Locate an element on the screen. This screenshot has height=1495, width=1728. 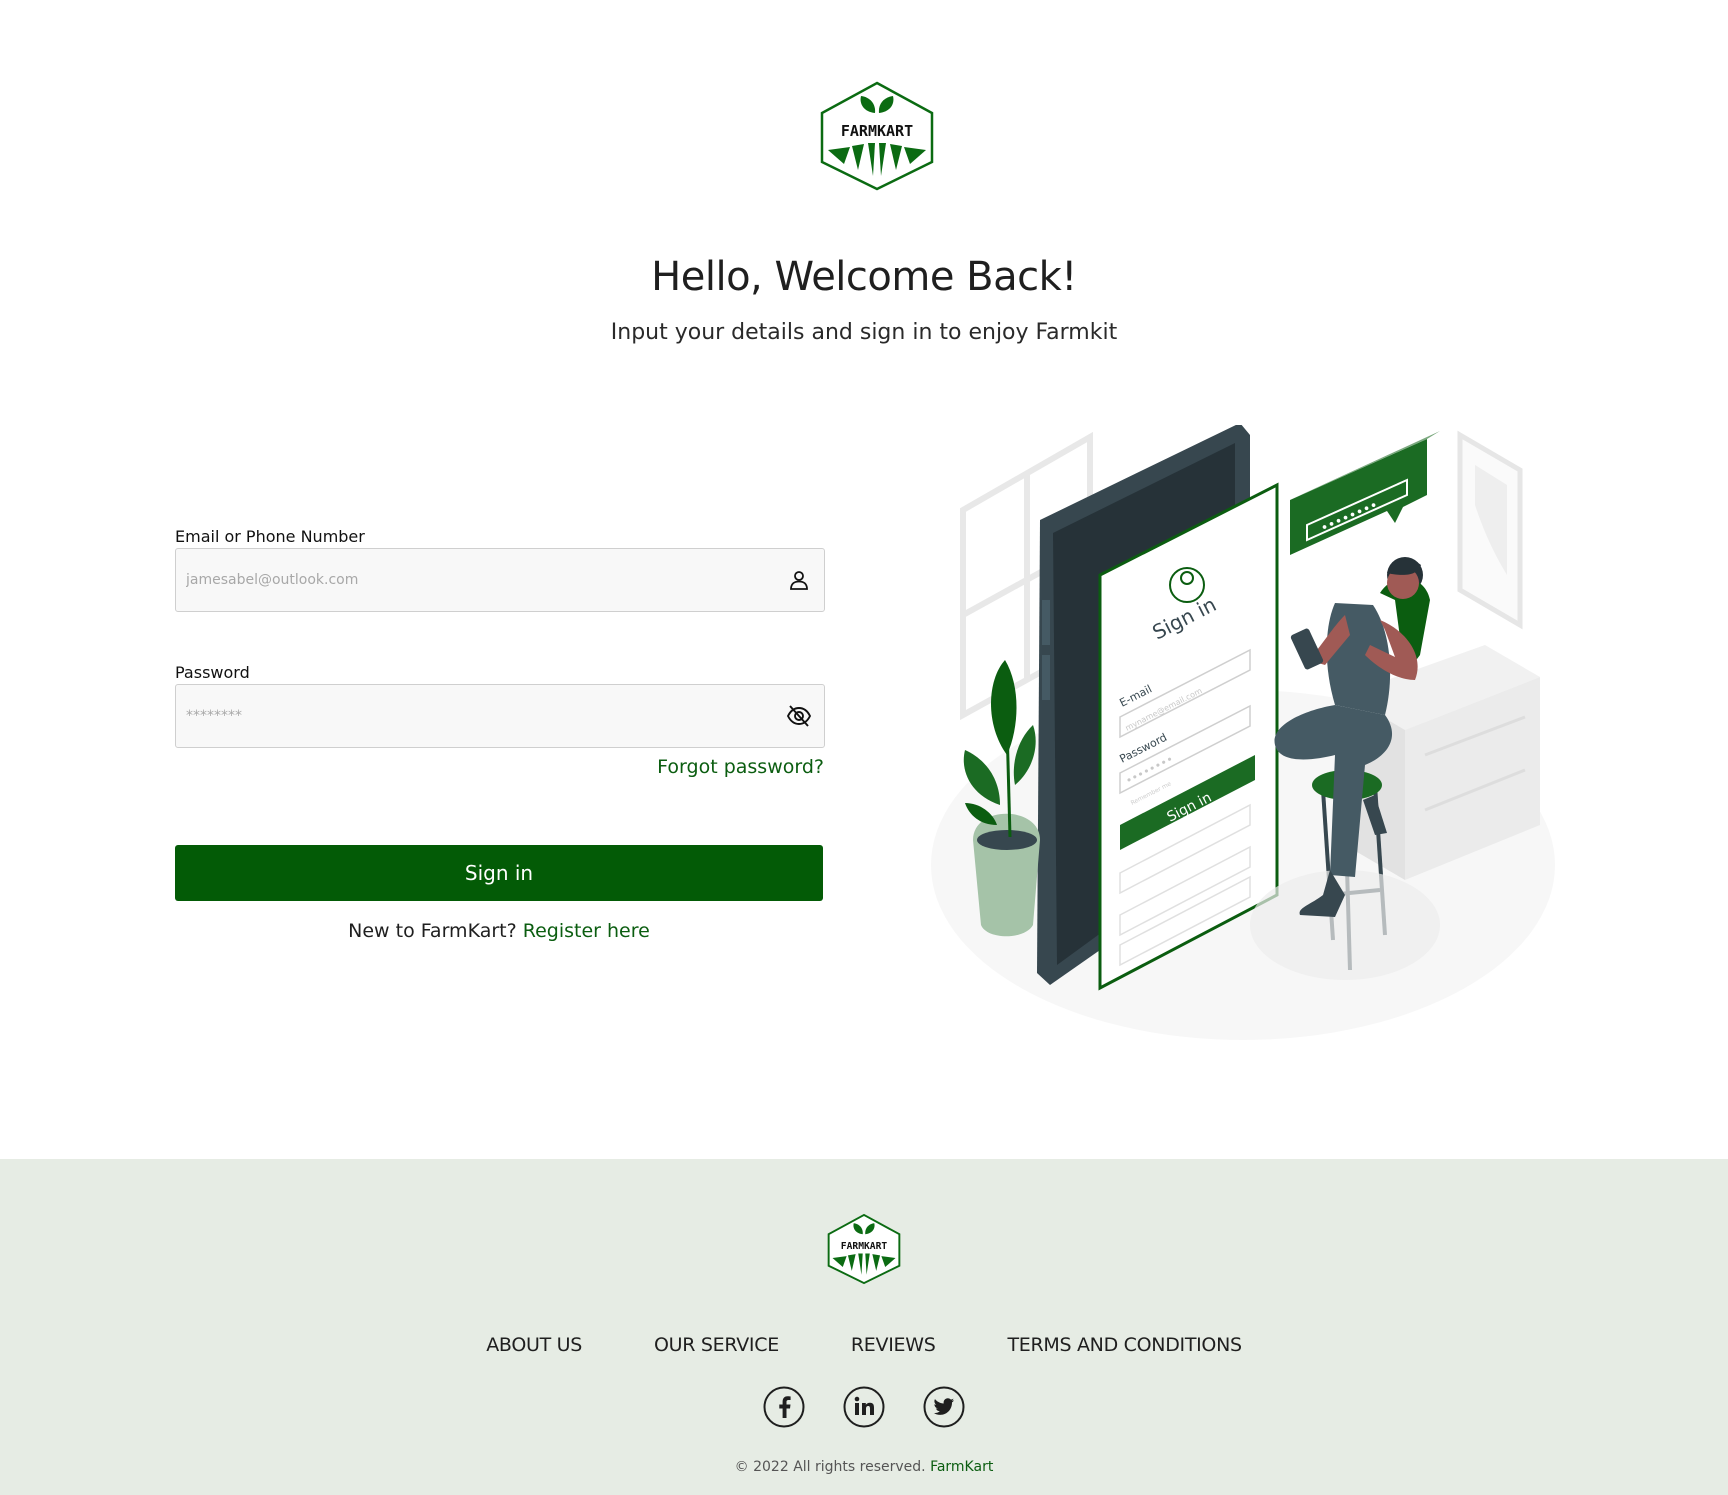
register-prompt-text: New to FarmKart? is located at coordinates (432, 931).